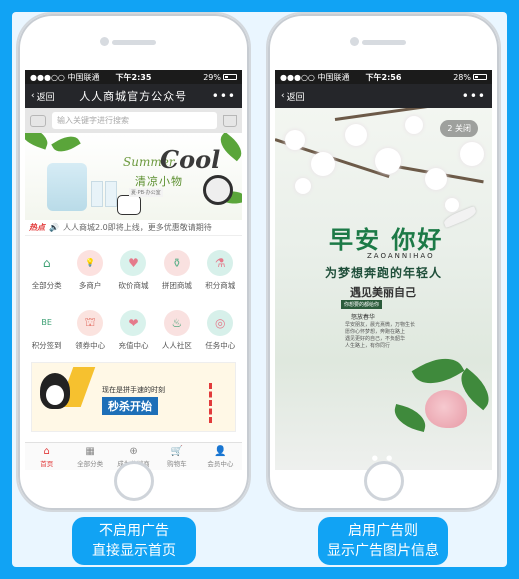 This screenshot has width=519, height=579. What do you see at coordinates (133, 285) in the screenshot?
I see `grid-item-label: 砍价商城` at bounding box center [133, 285].